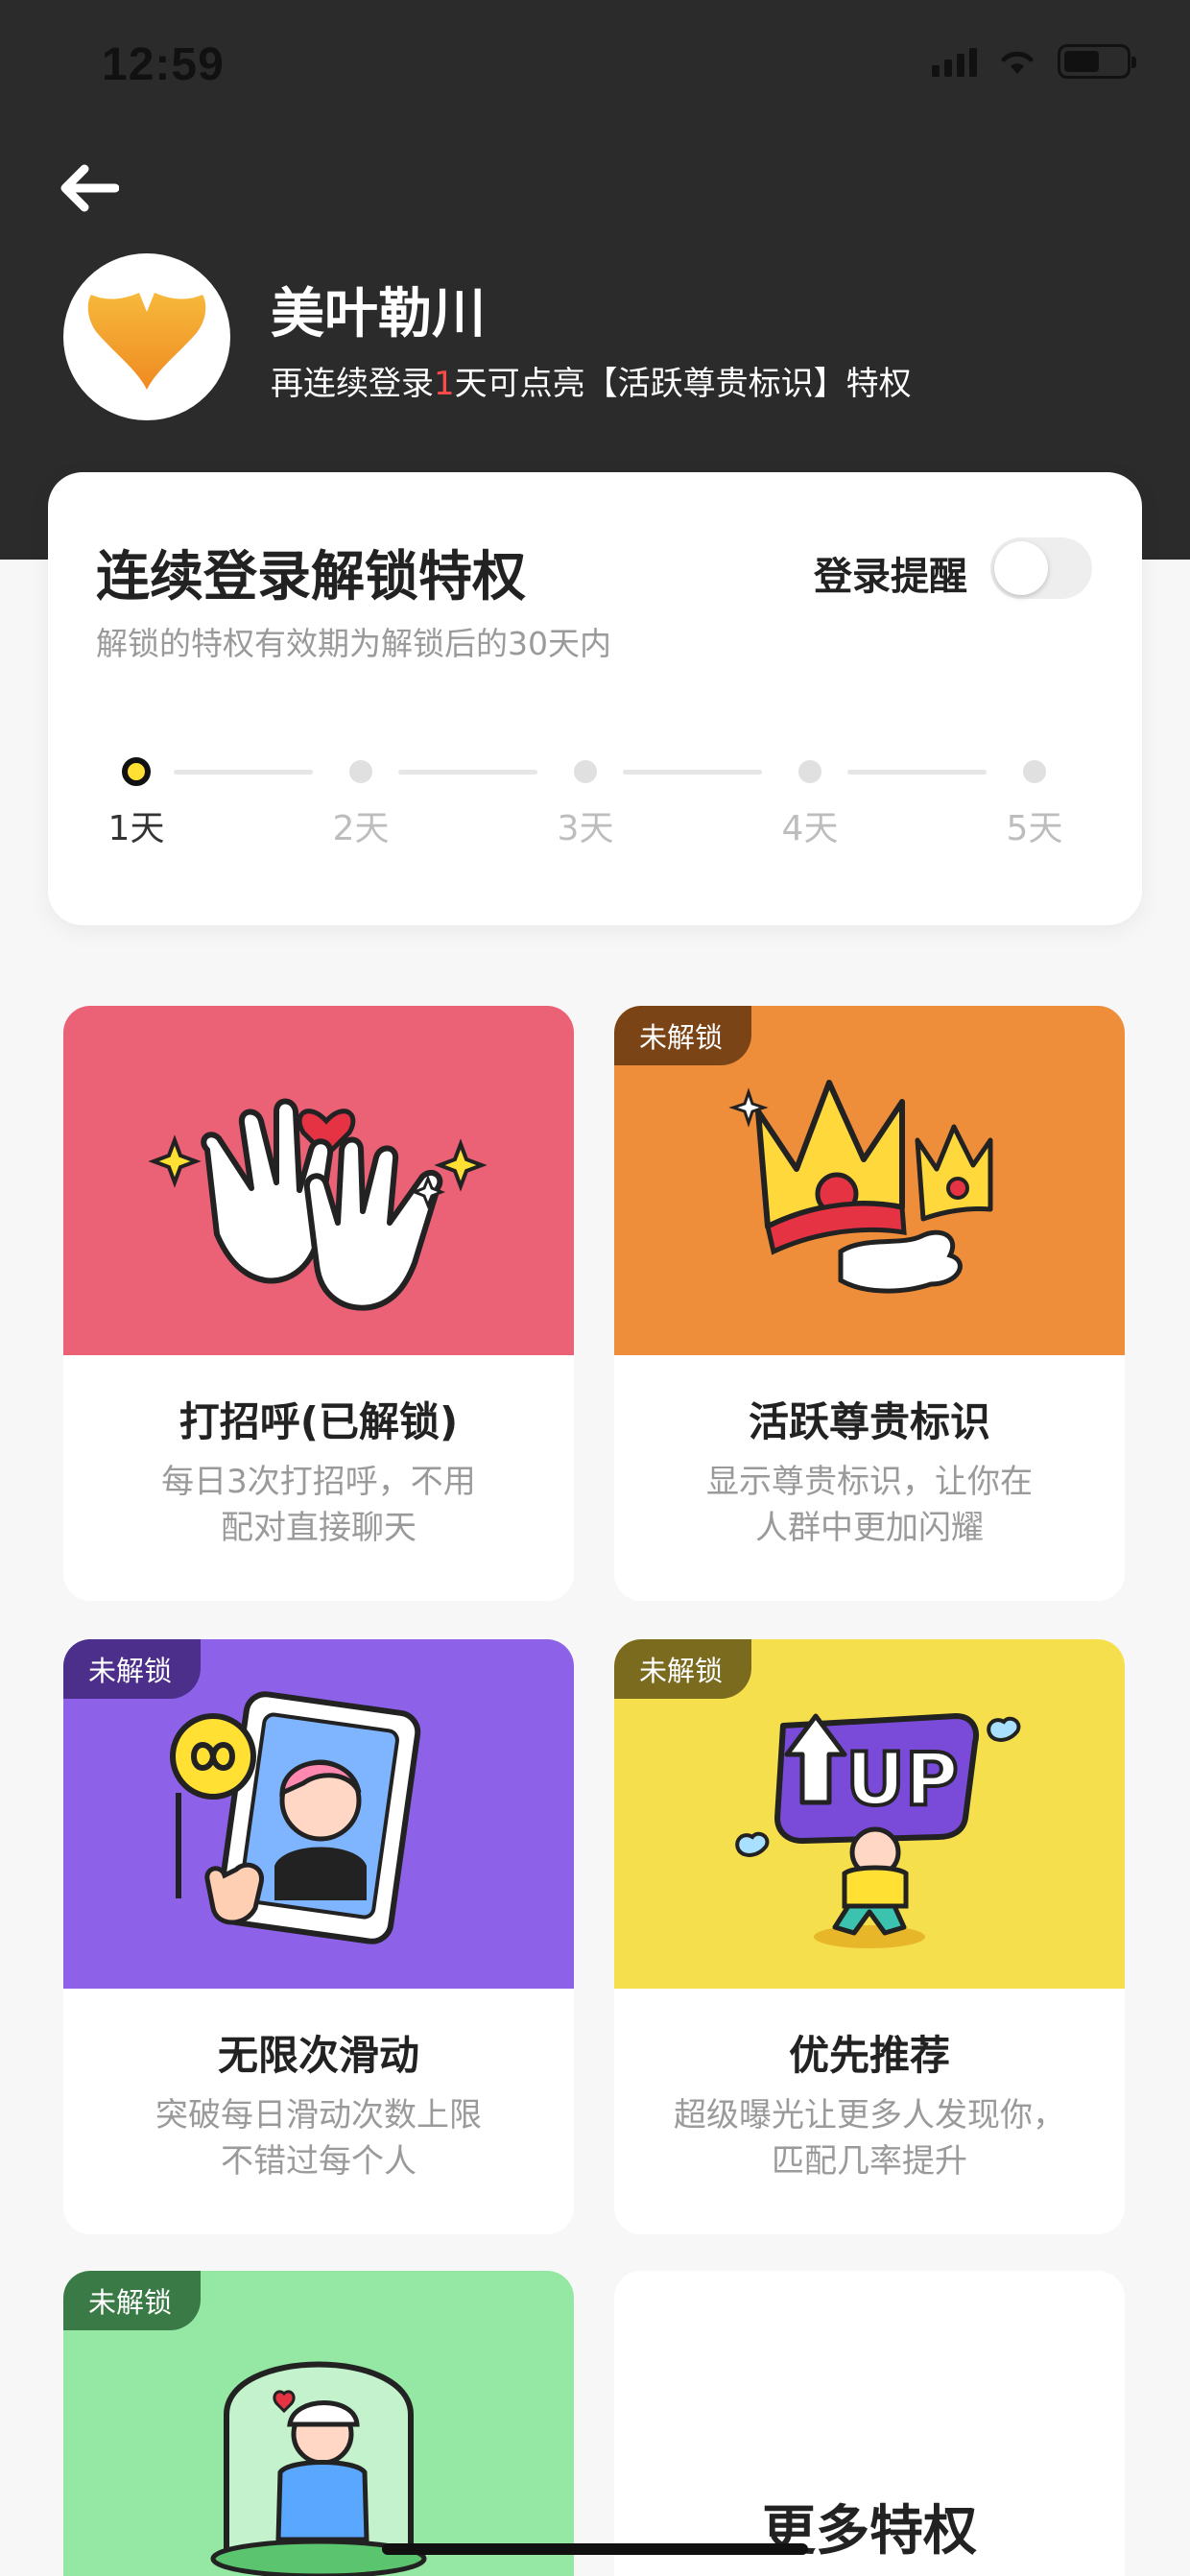  Describe the element at coordinates (311, 577) in the screenshot. I see `card-title: 连续登录解锁特权` at that location.